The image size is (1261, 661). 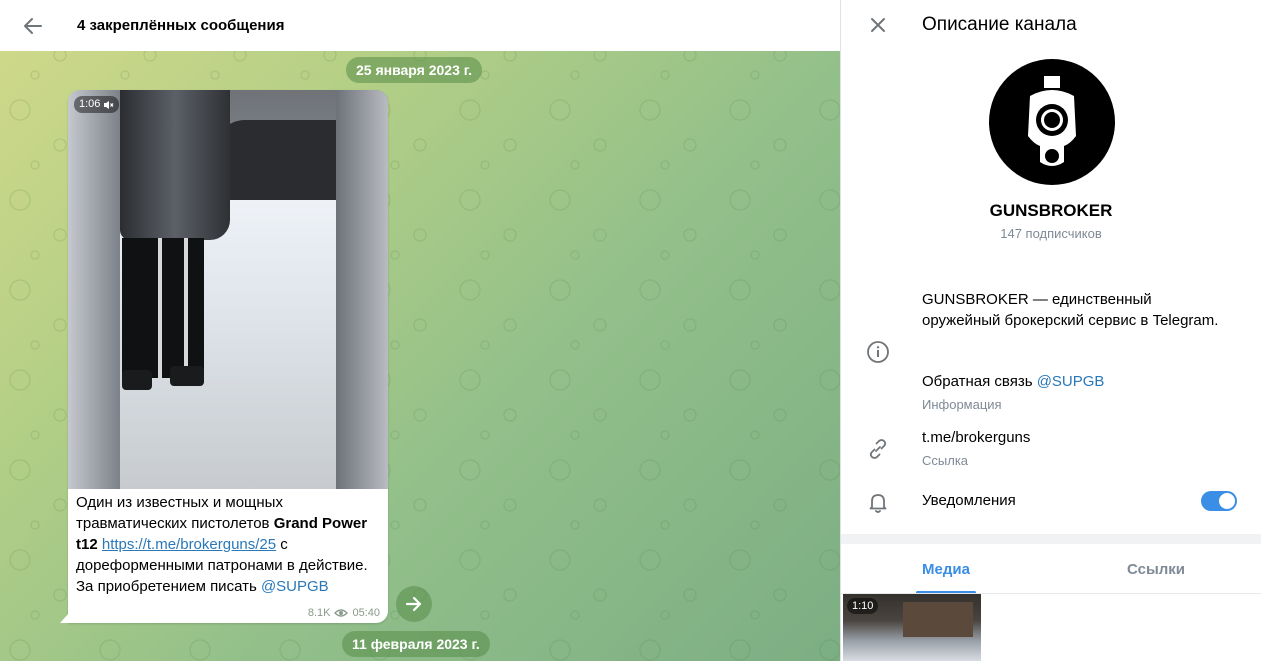 I want to click on channel-name: GUNSBROKER, so click(x=1051, y=210).